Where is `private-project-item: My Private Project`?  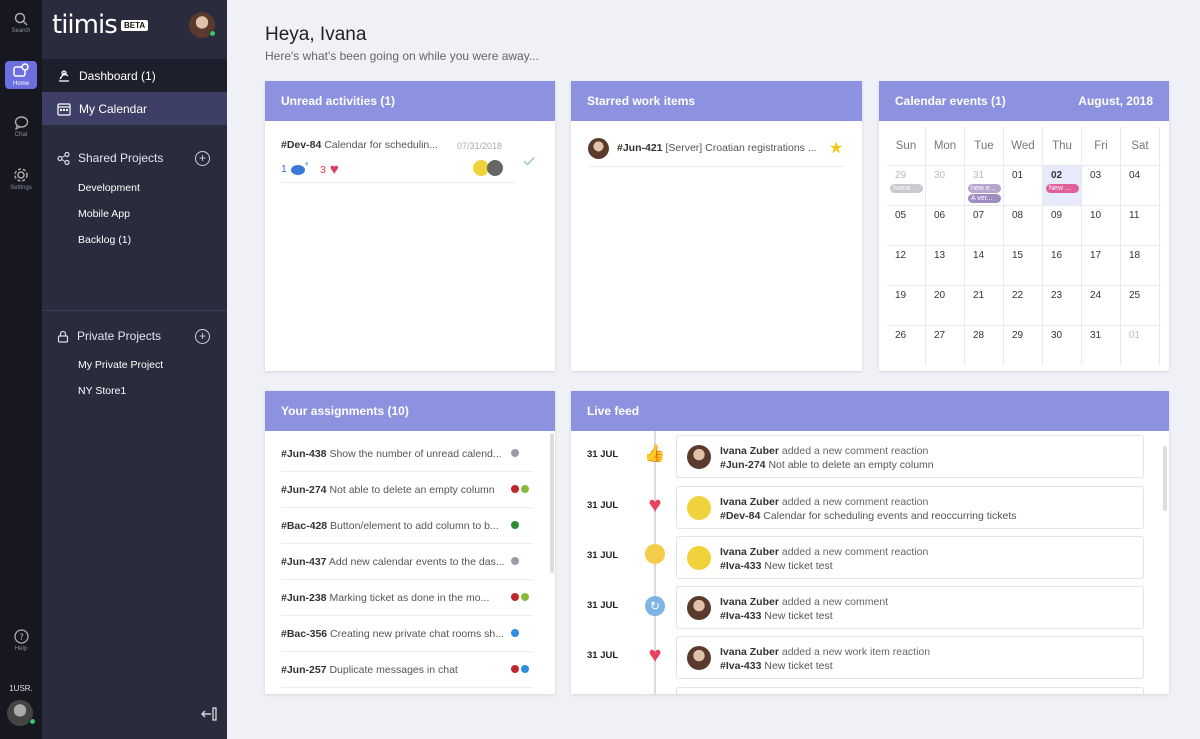
private-project-item: My Private Project is located at coordinates (120, 365).